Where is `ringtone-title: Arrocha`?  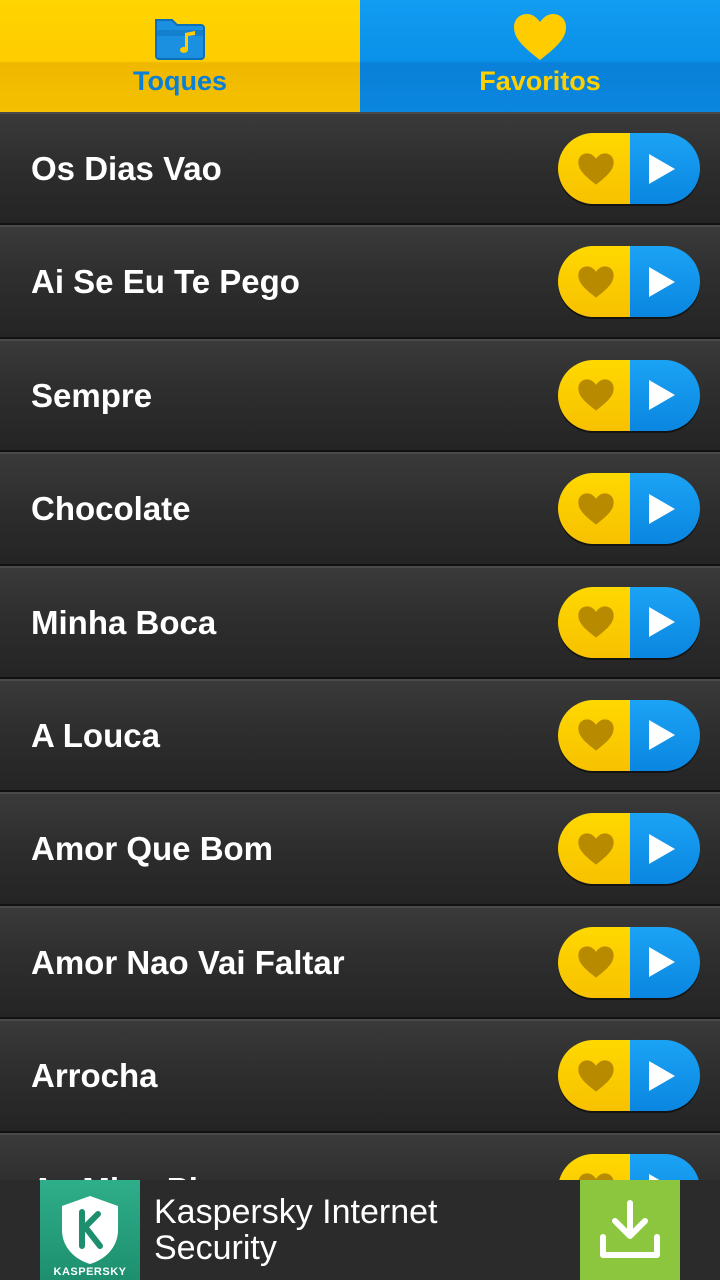
ringtone-title: Arrocha is located at coordinates (94, 1076).